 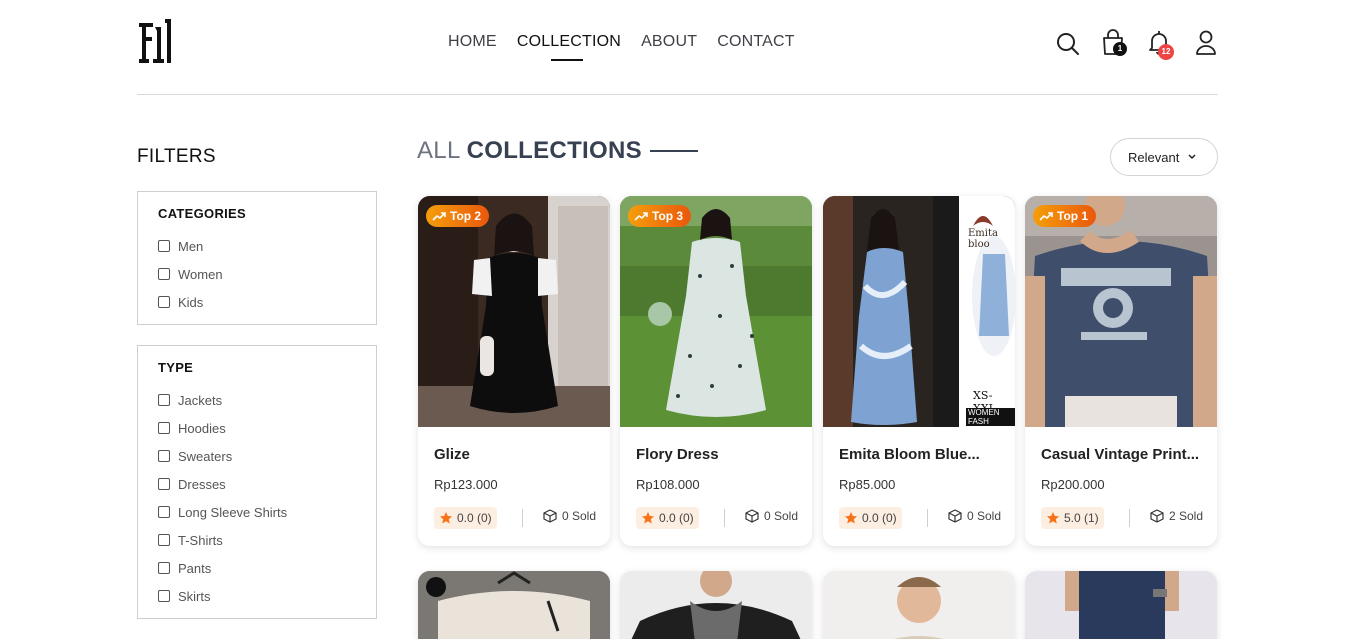 What do you see at coordinates (668, 216) in the screenshot?
I see `tag-label: Top 3` at bounding box center [668, 216].